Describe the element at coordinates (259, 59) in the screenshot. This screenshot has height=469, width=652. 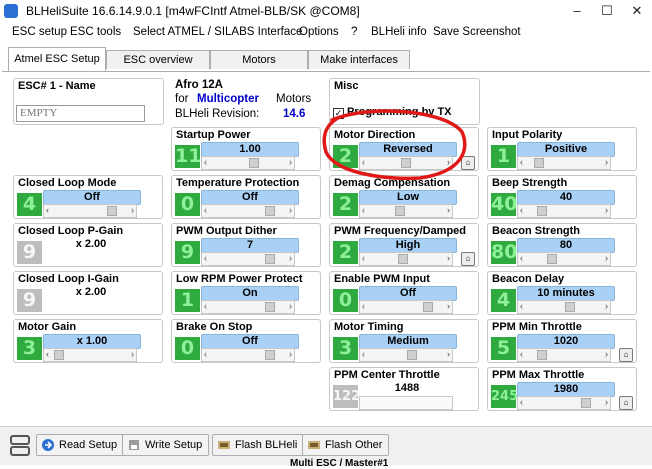
I see `tab-motors: Motors` at that location.